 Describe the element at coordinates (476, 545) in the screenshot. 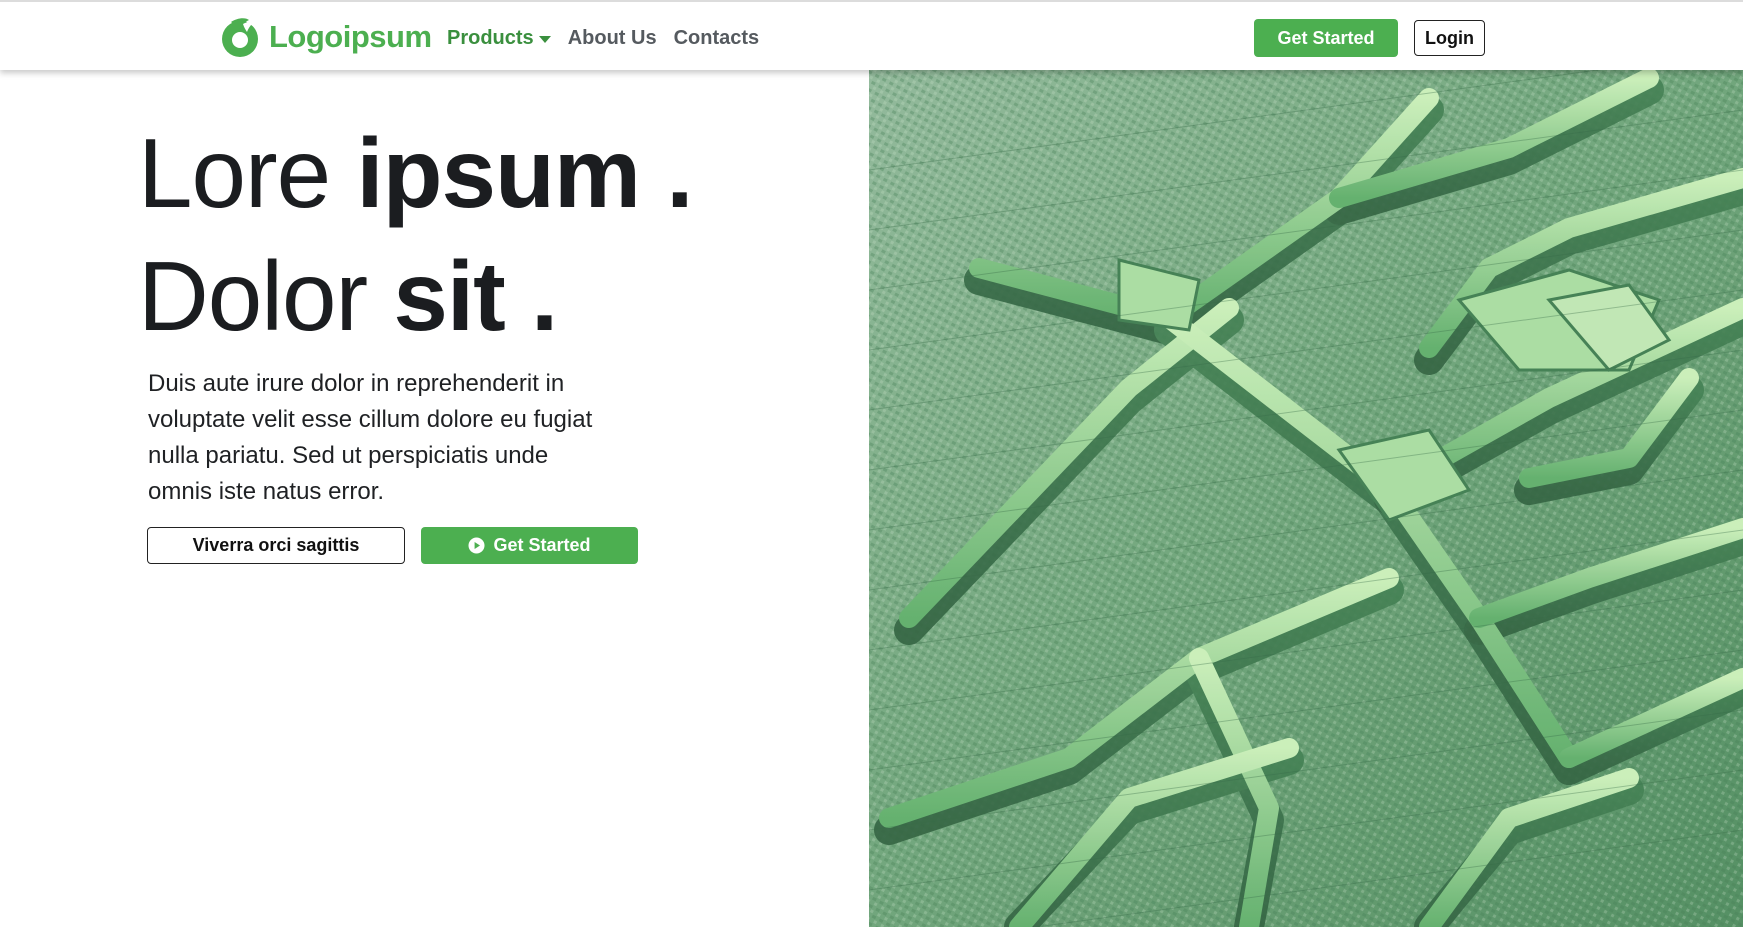

I see `play-circle-icon` at that location.